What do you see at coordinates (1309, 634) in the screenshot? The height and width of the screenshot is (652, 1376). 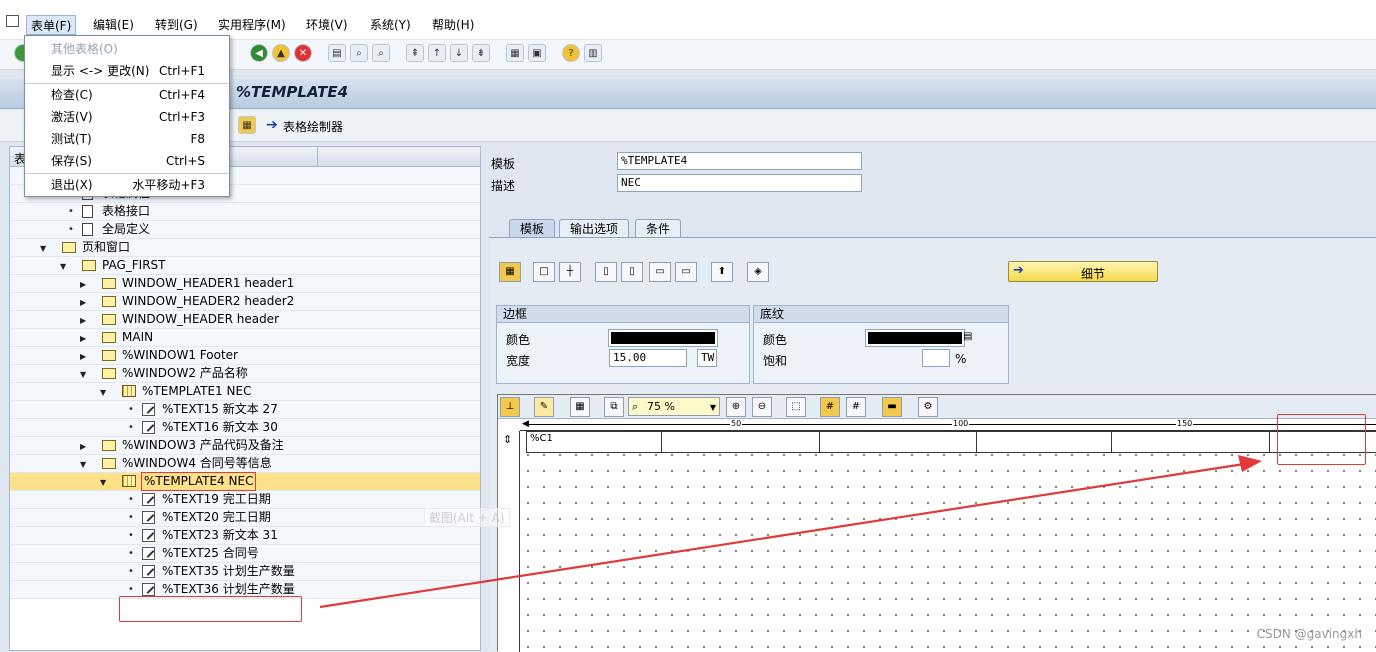 I see `watermark: CSDN @gavingxh` at bounding box center [1309, 634].